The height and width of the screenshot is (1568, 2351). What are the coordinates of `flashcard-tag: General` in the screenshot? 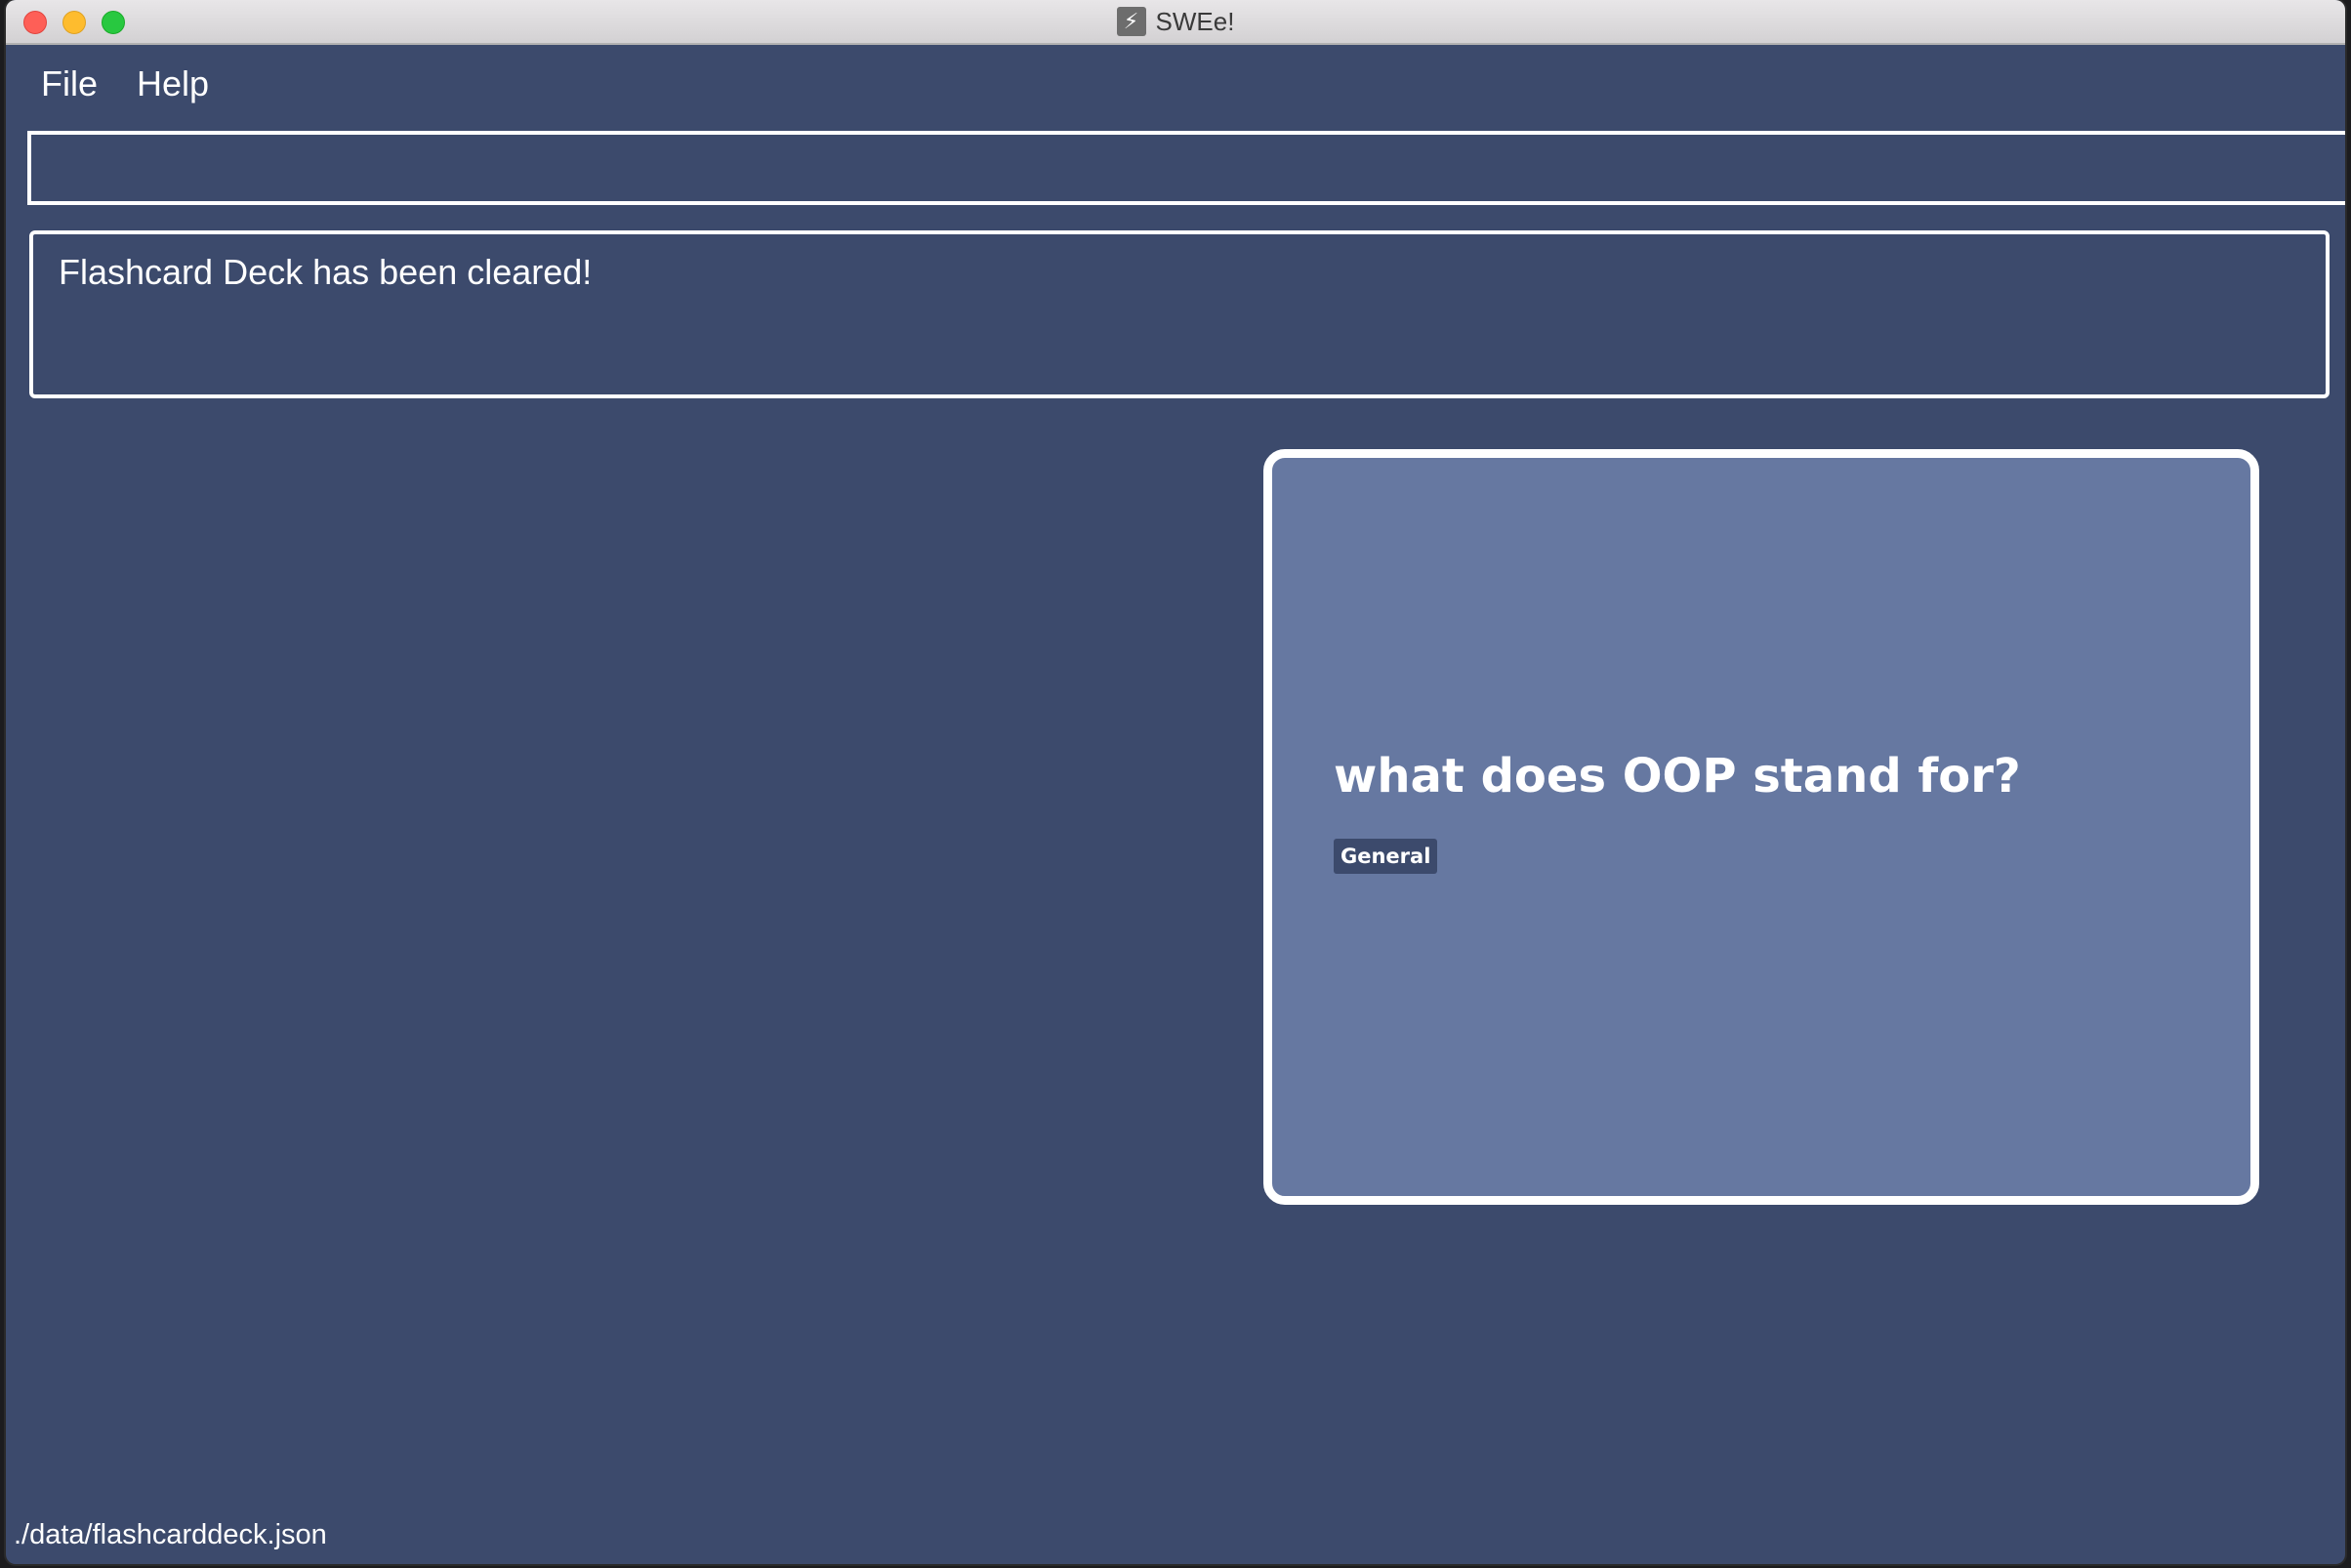 It's located at (1386, 857).